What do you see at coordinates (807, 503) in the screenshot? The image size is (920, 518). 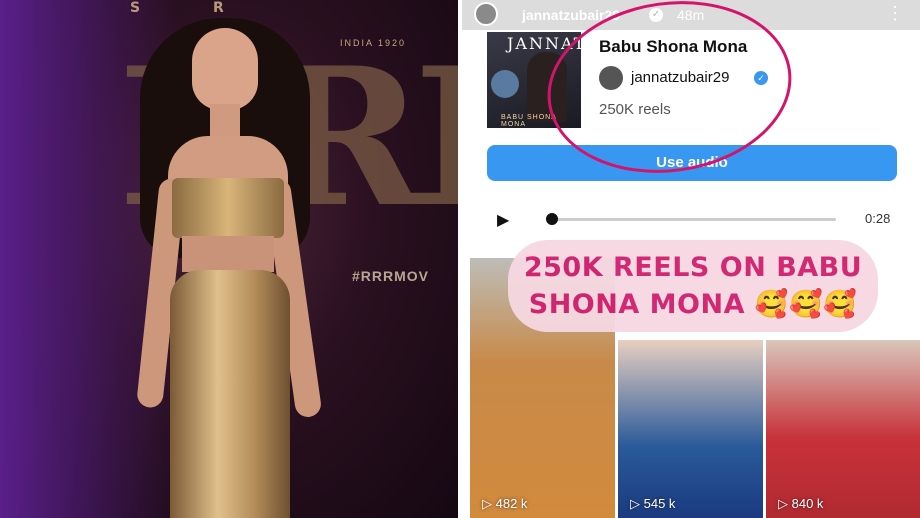 I see `reel-views-count: 840 k` at bounding box center [807, 503].